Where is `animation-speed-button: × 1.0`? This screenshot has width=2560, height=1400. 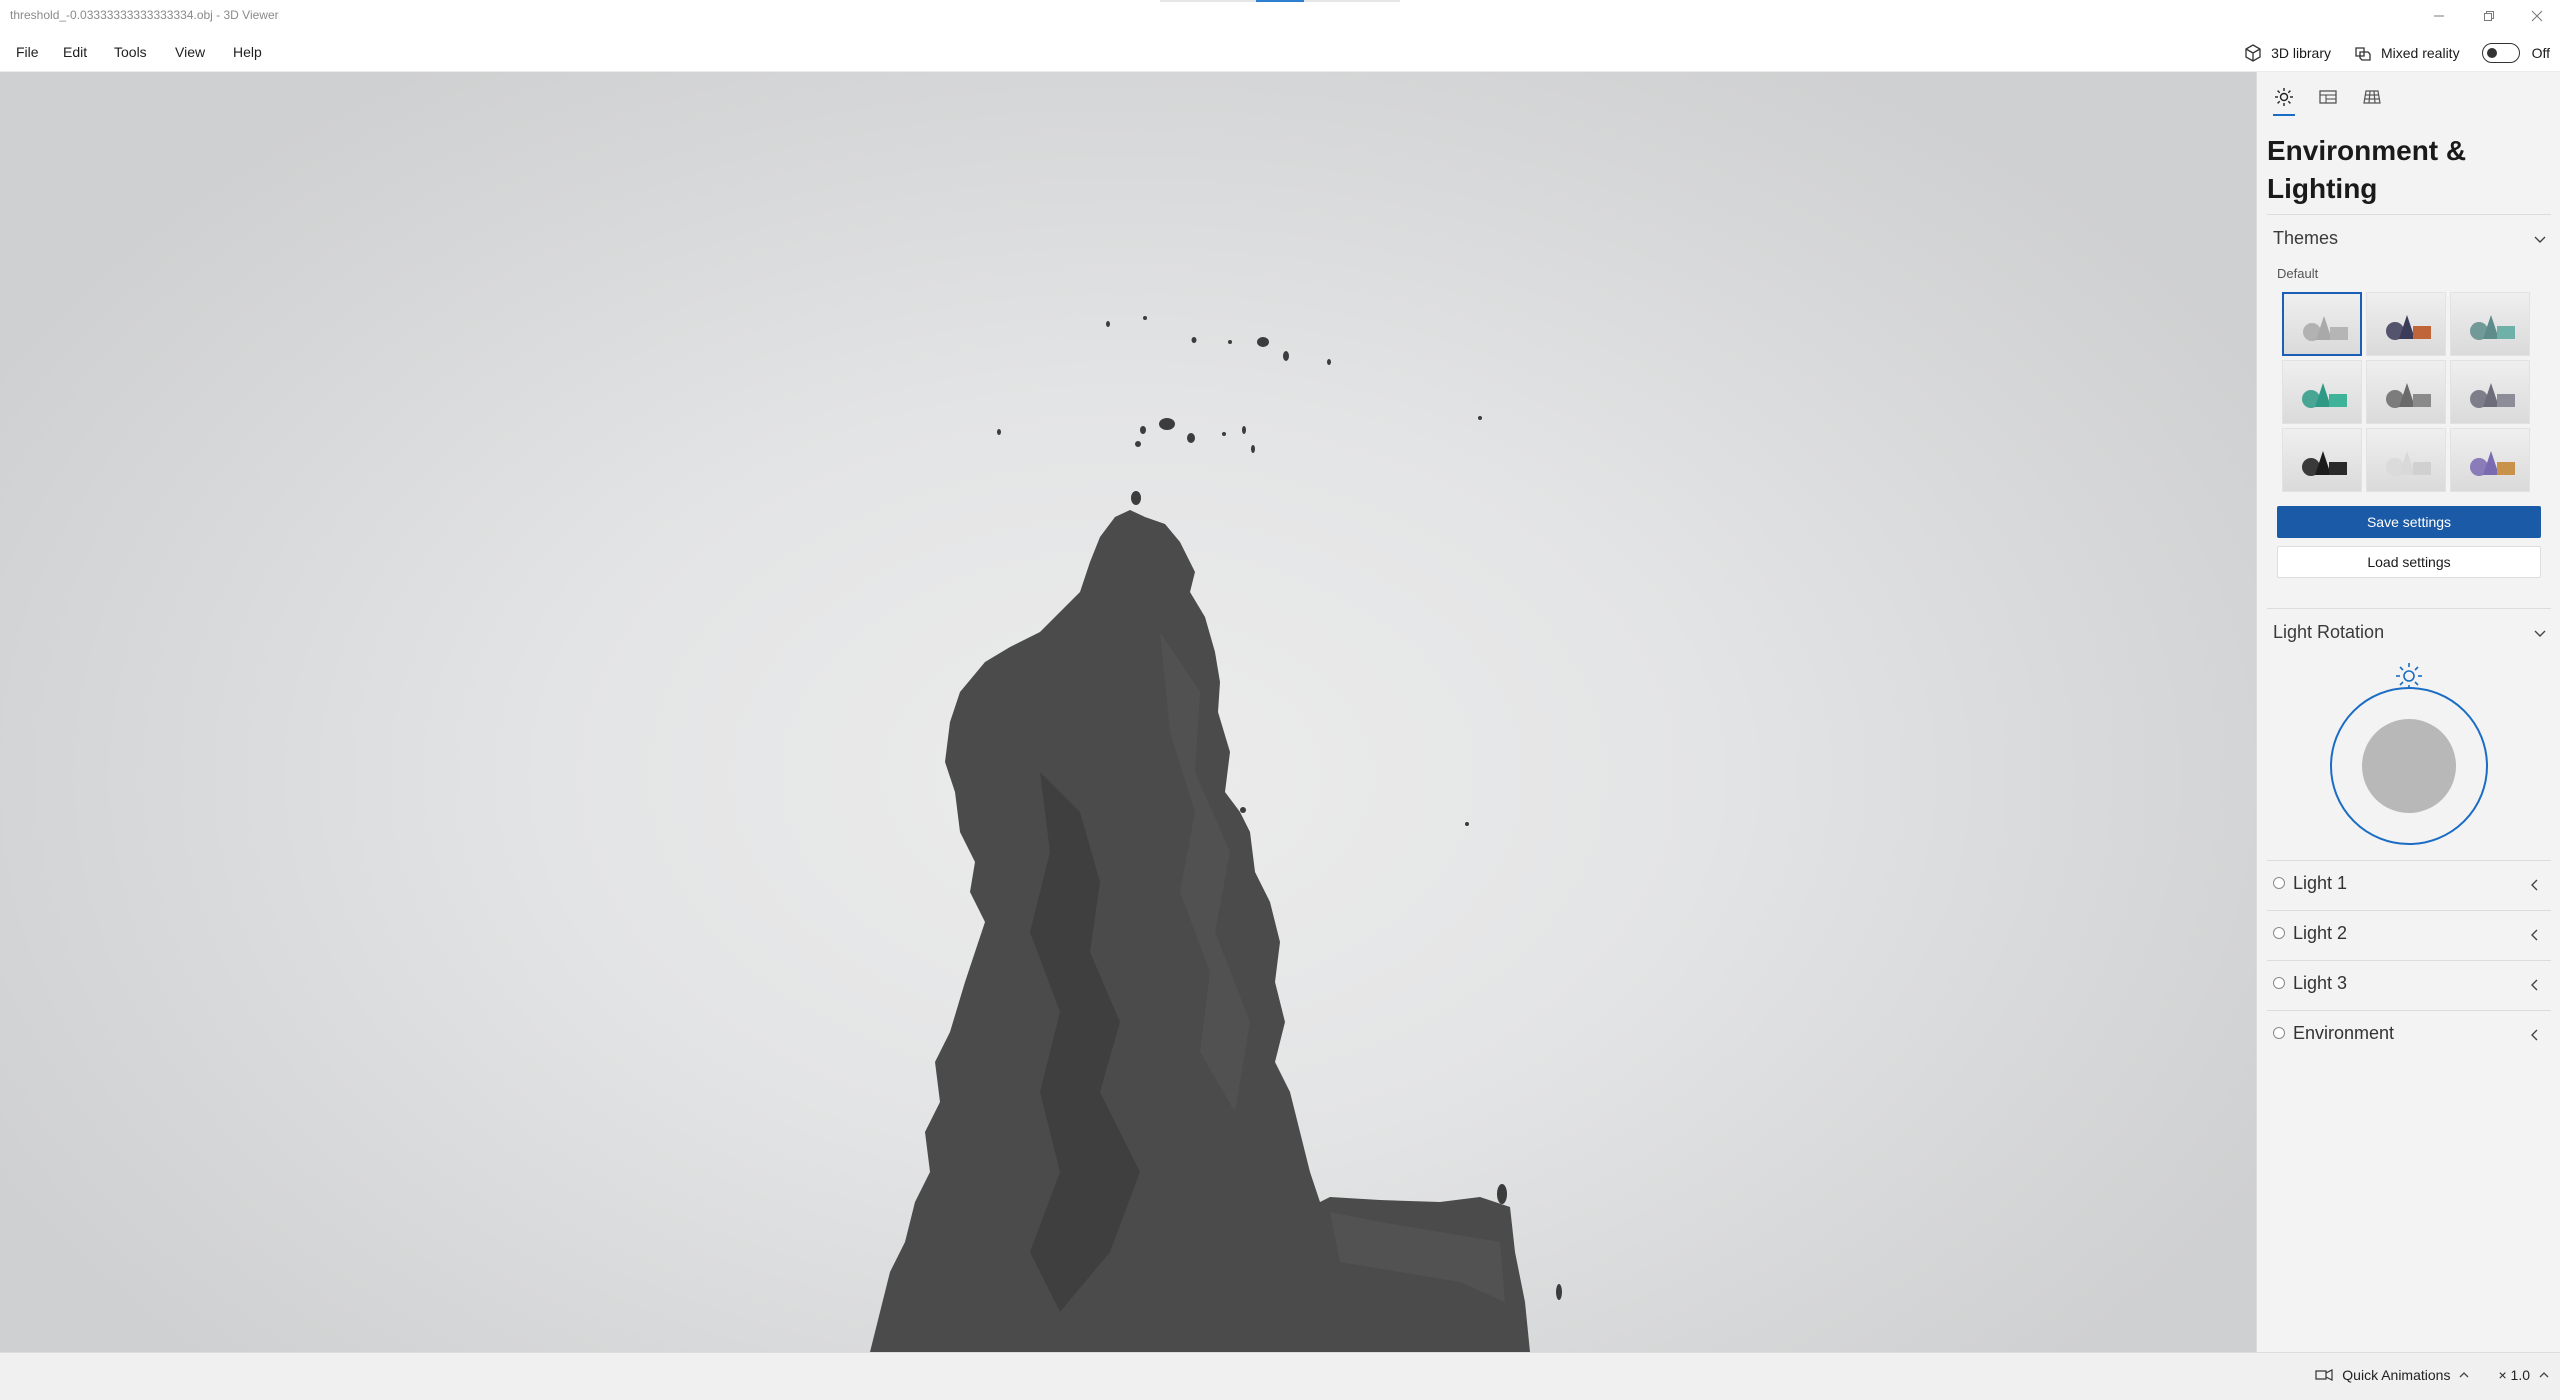 animation-speed-button: × 1.0 is located at coordinates (2514, 1375).